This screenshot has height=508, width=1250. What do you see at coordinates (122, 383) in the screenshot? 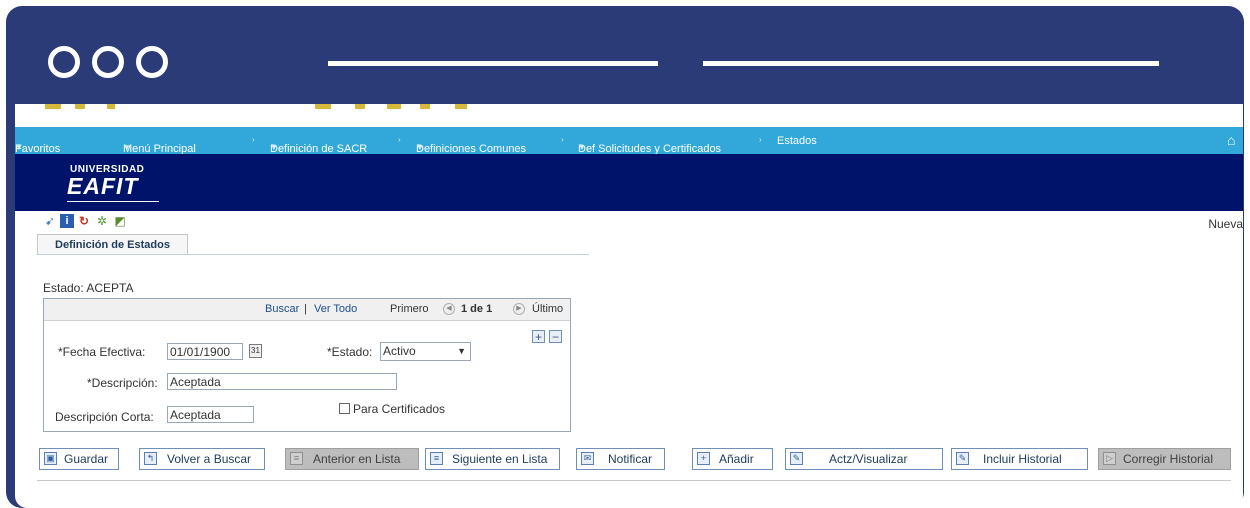
I see `descripcion-label: *Descripción:` at bounding box center [122, 383].